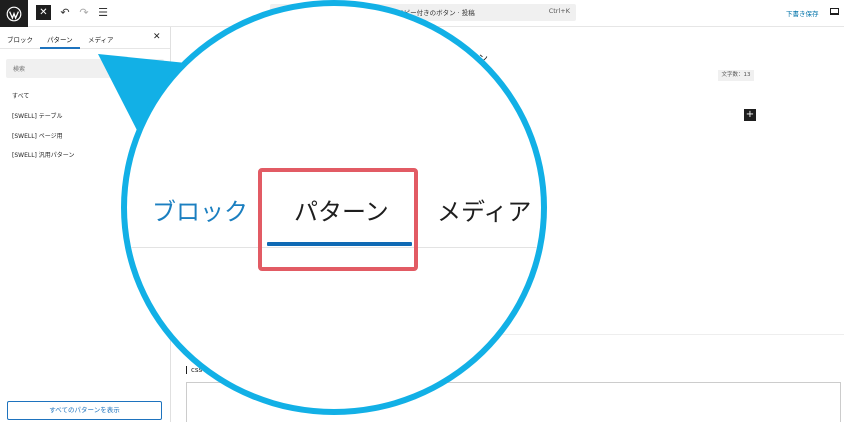  Describe the element at coordinates (200, 212) in the screenshot. I see `magnified-tab-block: ブロック` at that location.